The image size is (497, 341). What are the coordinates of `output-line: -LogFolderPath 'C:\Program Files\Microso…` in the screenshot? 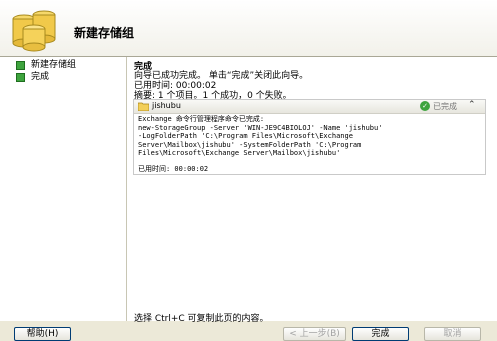 It's located at (245, 136).